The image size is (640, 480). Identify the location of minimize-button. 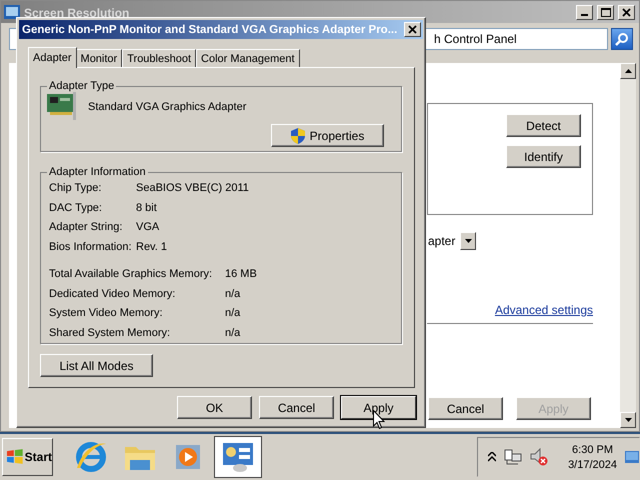
(584, 12).